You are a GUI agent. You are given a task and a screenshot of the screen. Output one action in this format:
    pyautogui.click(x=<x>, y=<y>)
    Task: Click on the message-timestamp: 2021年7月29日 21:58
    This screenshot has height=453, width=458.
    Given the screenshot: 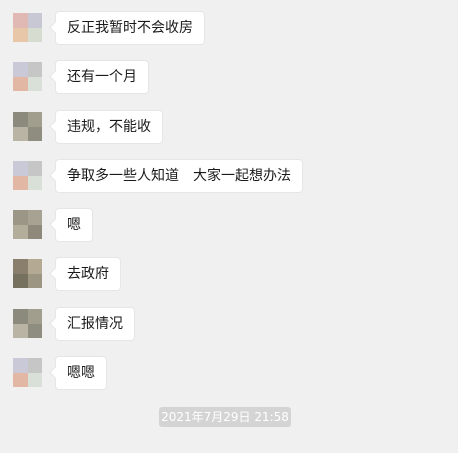 What is the action you would take?
    pyautogui.click(x=225, y=417)
    